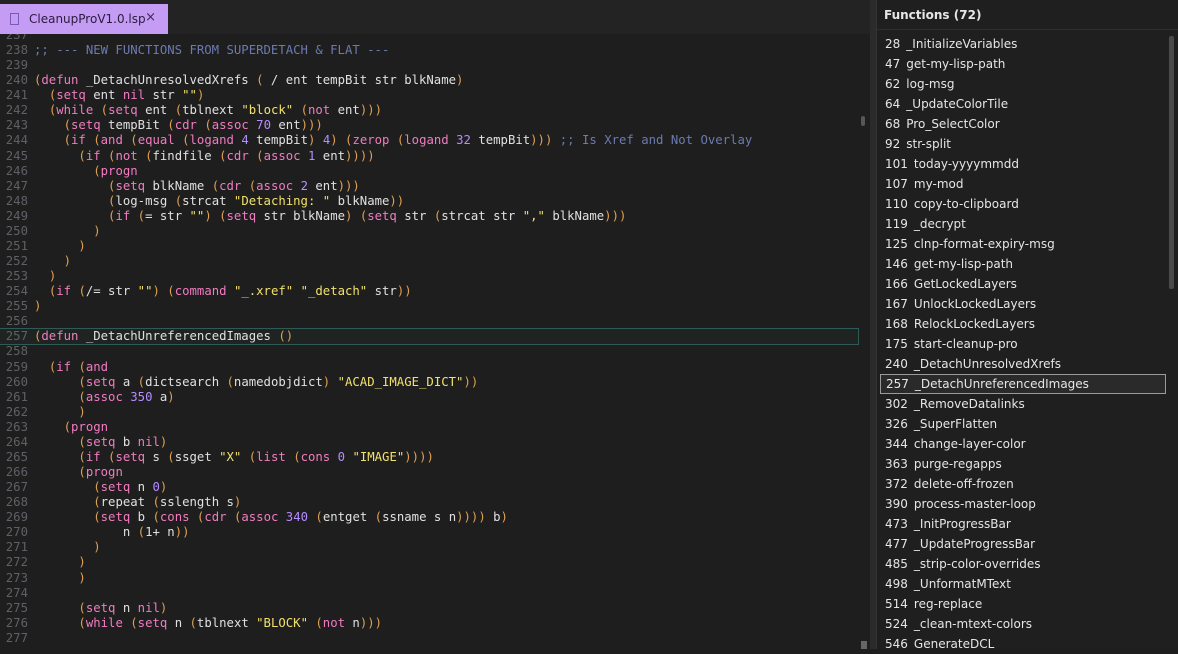 This screenshot has width=1178, height=654. I want to click on function-list-item: 240 _DetachUnresolvedXrefs, so click(1023, 364).